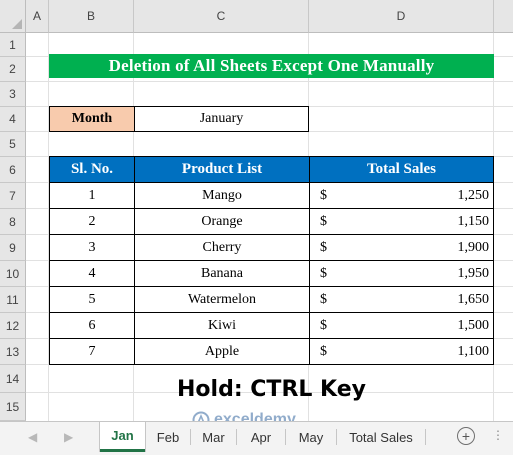  What do you see at coordinates (13, 94) in the screenshot?
I see `row-header: 3` at bounding box center [13, 94].